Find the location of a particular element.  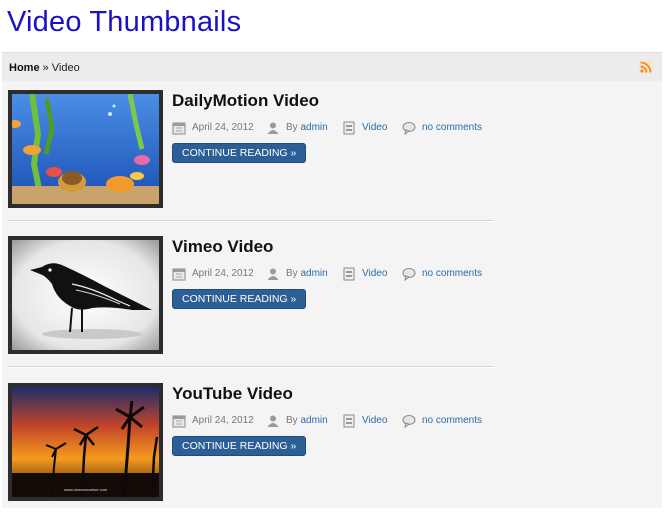

bird-thumbnail-image is located at coordinates (85, 295).